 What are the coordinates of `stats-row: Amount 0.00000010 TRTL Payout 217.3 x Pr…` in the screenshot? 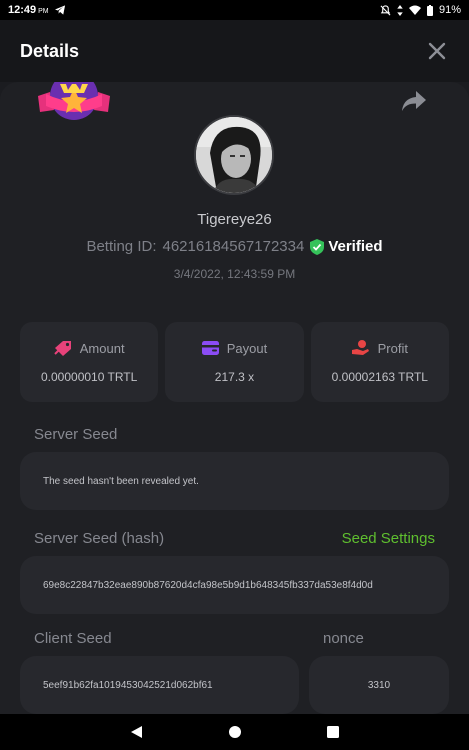 It's located at (234, 362).